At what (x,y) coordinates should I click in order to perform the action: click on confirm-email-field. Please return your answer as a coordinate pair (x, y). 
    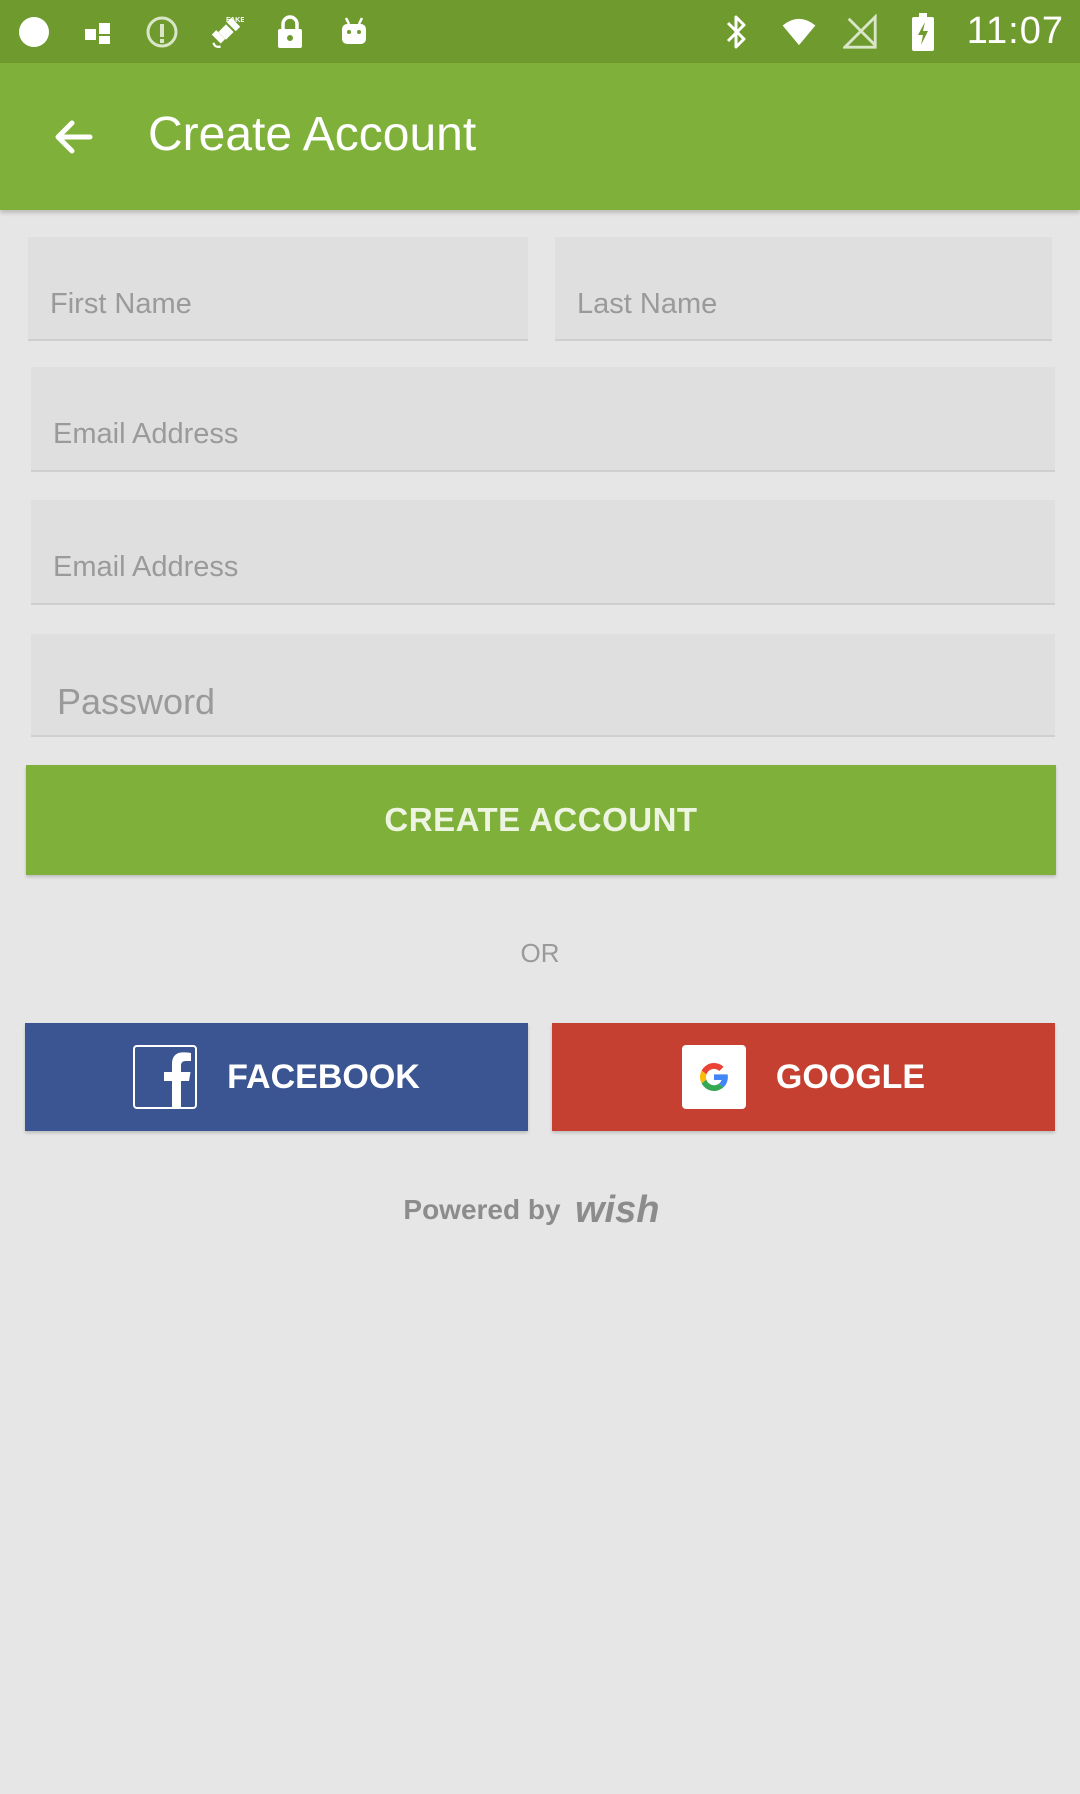
    Looking at the image, I should click on (543, 551).